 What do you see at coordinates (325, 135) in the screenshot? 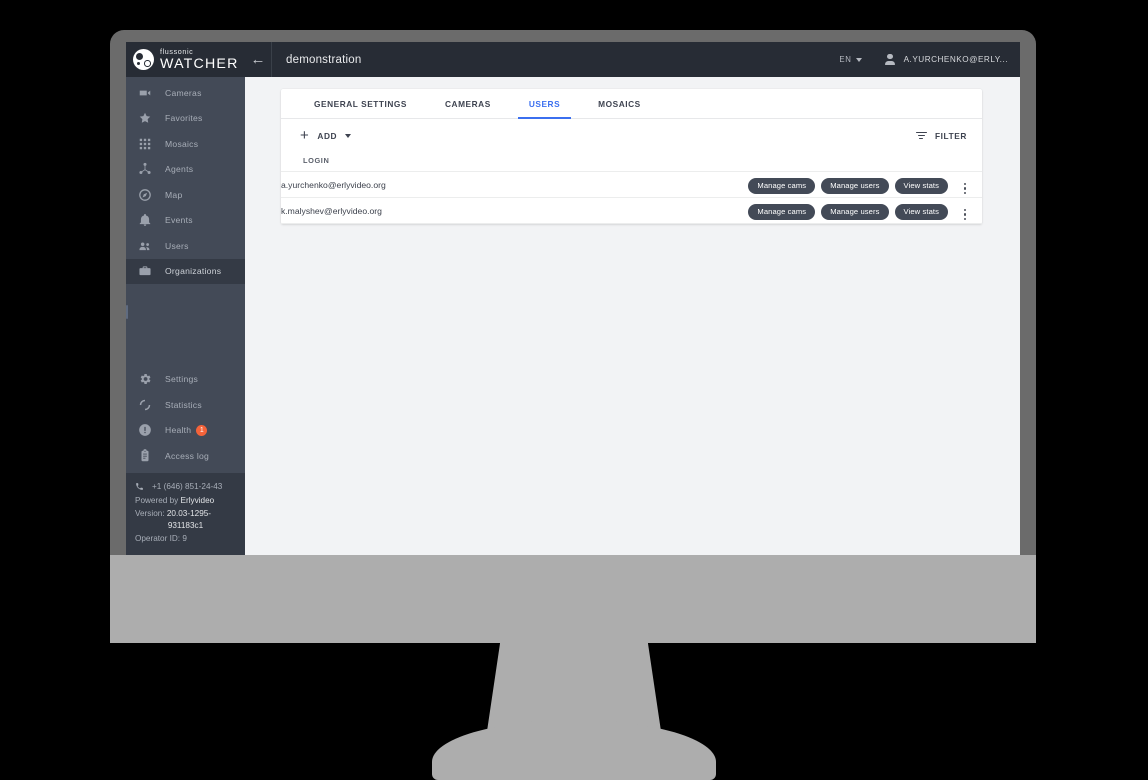
I see `add-button: + ADD` at bounding box center [325, 135].